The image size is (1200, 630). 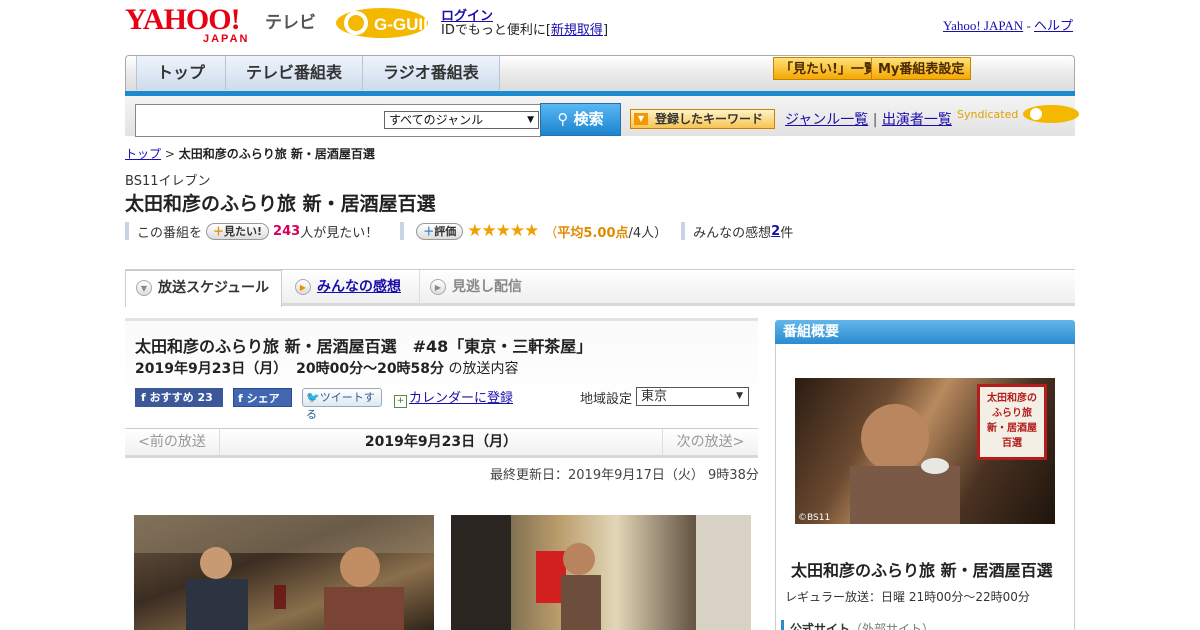 I want to click on gguide-text: G-GUIDE, so click(x=402, y=24).